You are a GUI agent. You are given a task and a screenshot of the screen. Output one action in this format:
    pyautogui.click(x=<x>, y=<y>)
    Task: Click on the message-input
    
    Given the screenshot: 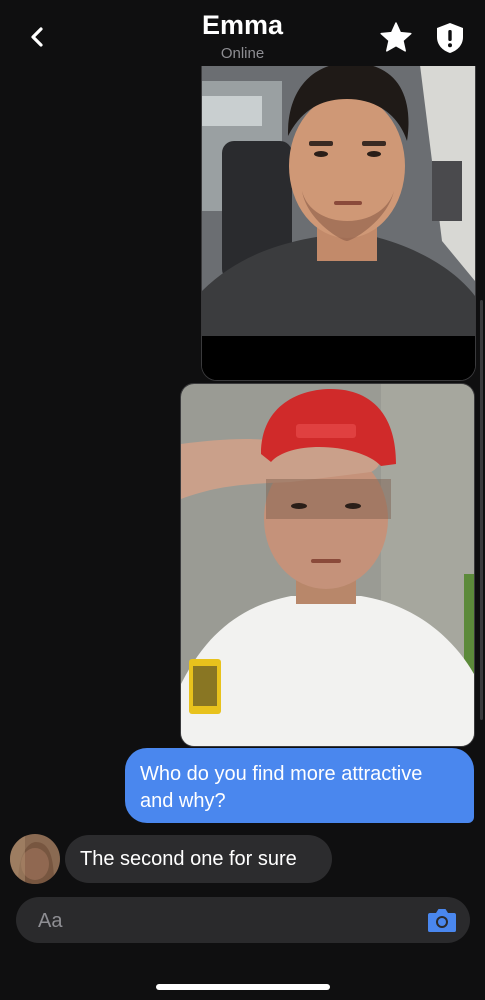 What is the action you would take?
    pyautogui.click(x=228, y=921)
    